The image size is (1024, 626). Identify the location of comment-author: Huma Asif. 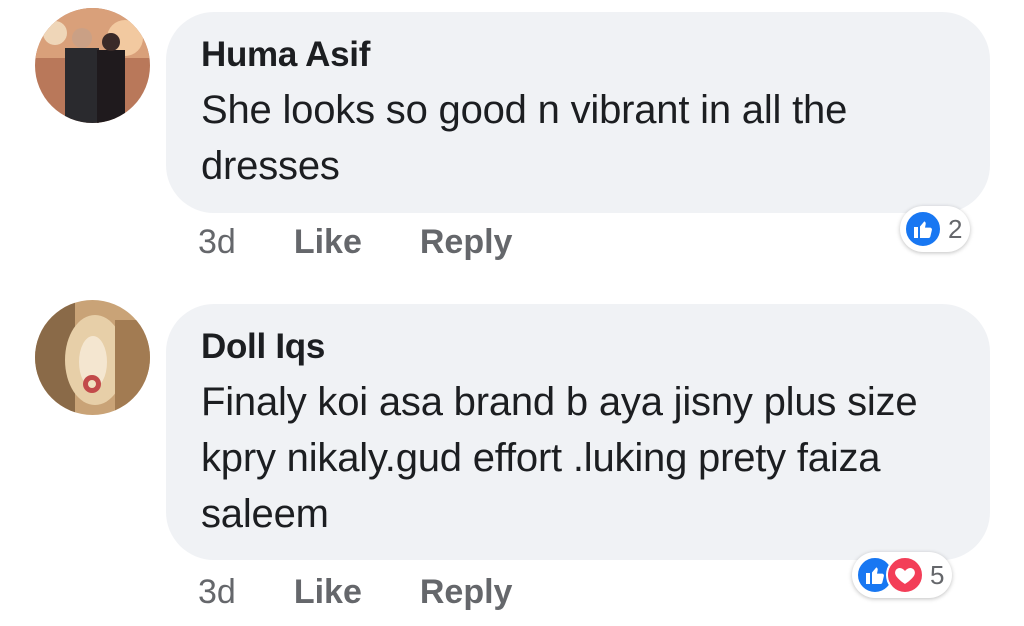
(578, 55).